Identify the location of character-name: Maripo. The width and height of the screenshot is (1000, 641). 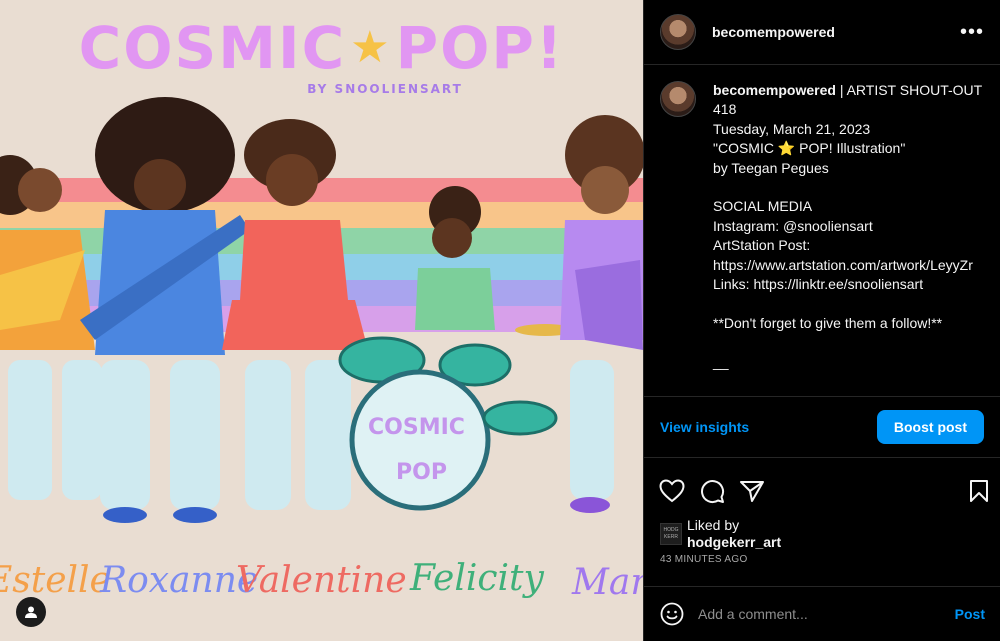
(607, 582).